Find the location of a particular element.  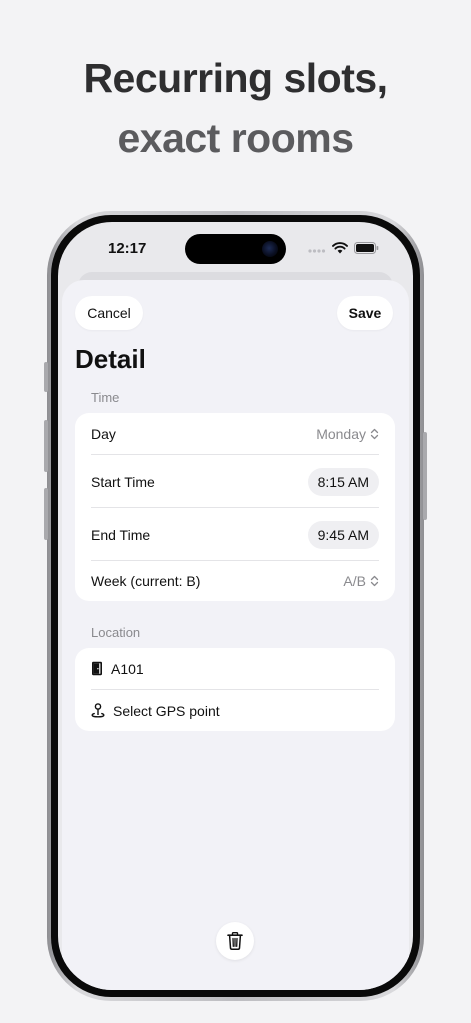

day-picker: Monday is located at coordinates (347, 434).